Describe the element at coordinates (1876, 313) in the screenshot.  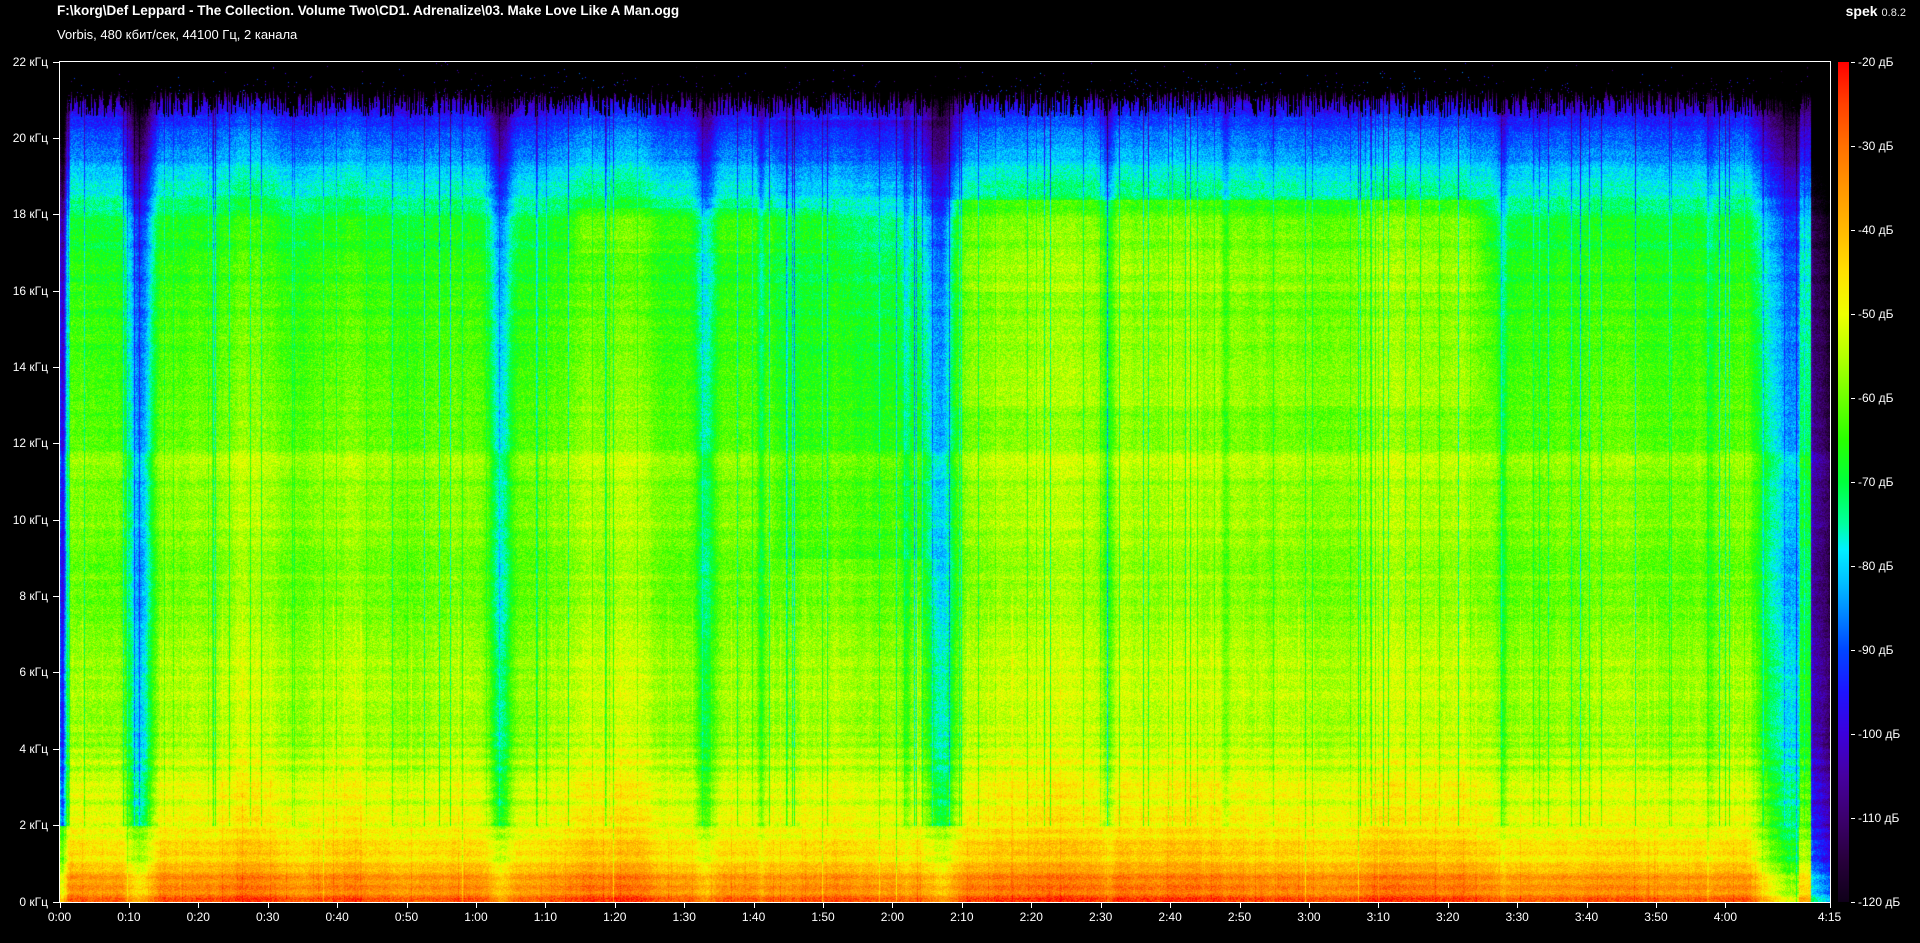
I see `db-tick-label: -50 дБ` at that location.